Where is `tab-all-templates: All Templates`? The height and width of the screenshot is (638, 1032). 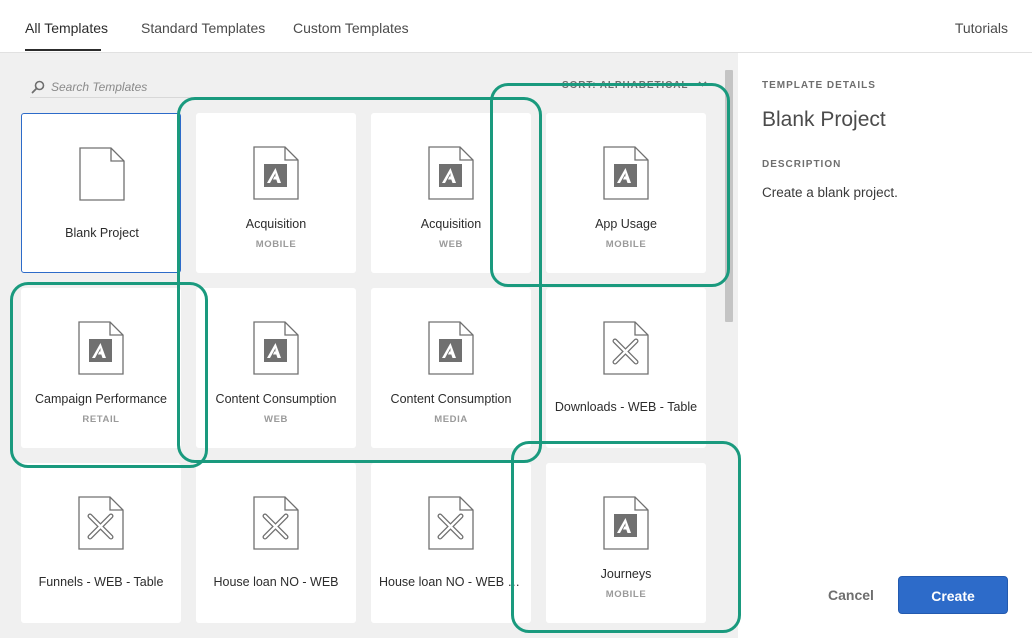 tab-all-templates: All Templates is located at coordinates (66, 28).